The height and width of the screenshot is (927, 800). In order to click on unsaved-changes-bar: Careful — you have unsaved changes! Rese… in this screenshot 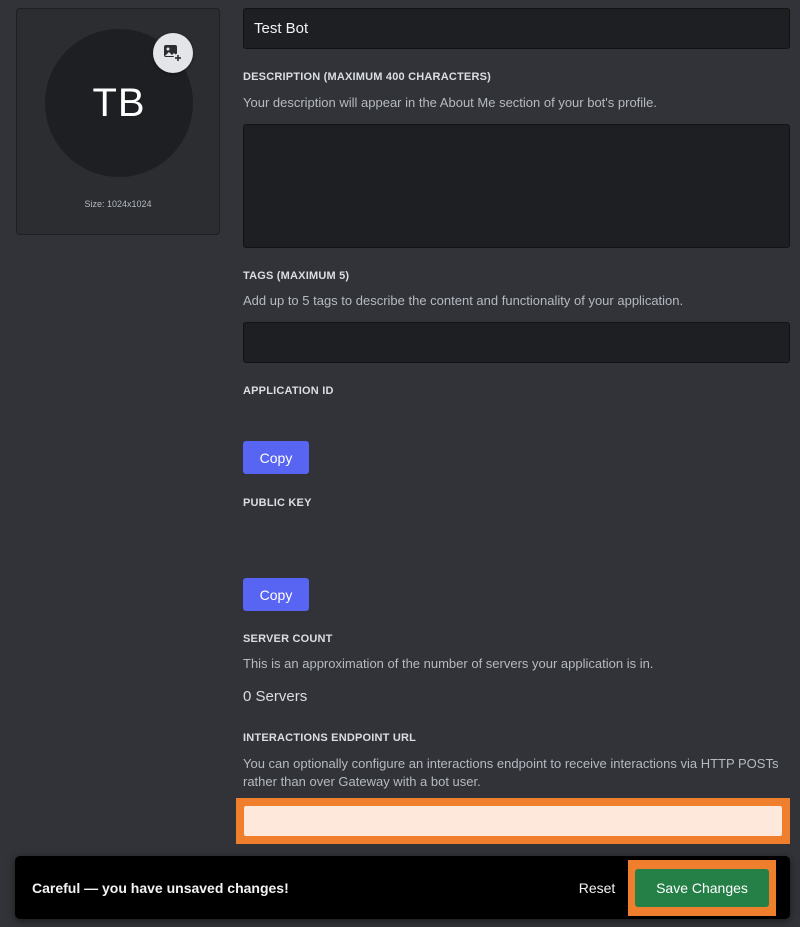, I will do `click(402, 887)`.